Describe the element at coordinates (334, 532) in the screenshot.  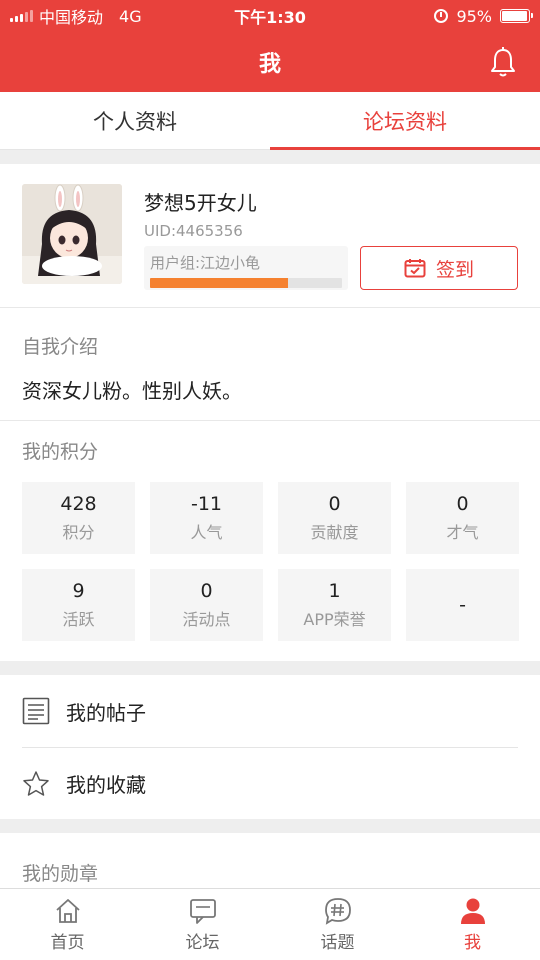
I see `points-label: 贡献度` at that location.